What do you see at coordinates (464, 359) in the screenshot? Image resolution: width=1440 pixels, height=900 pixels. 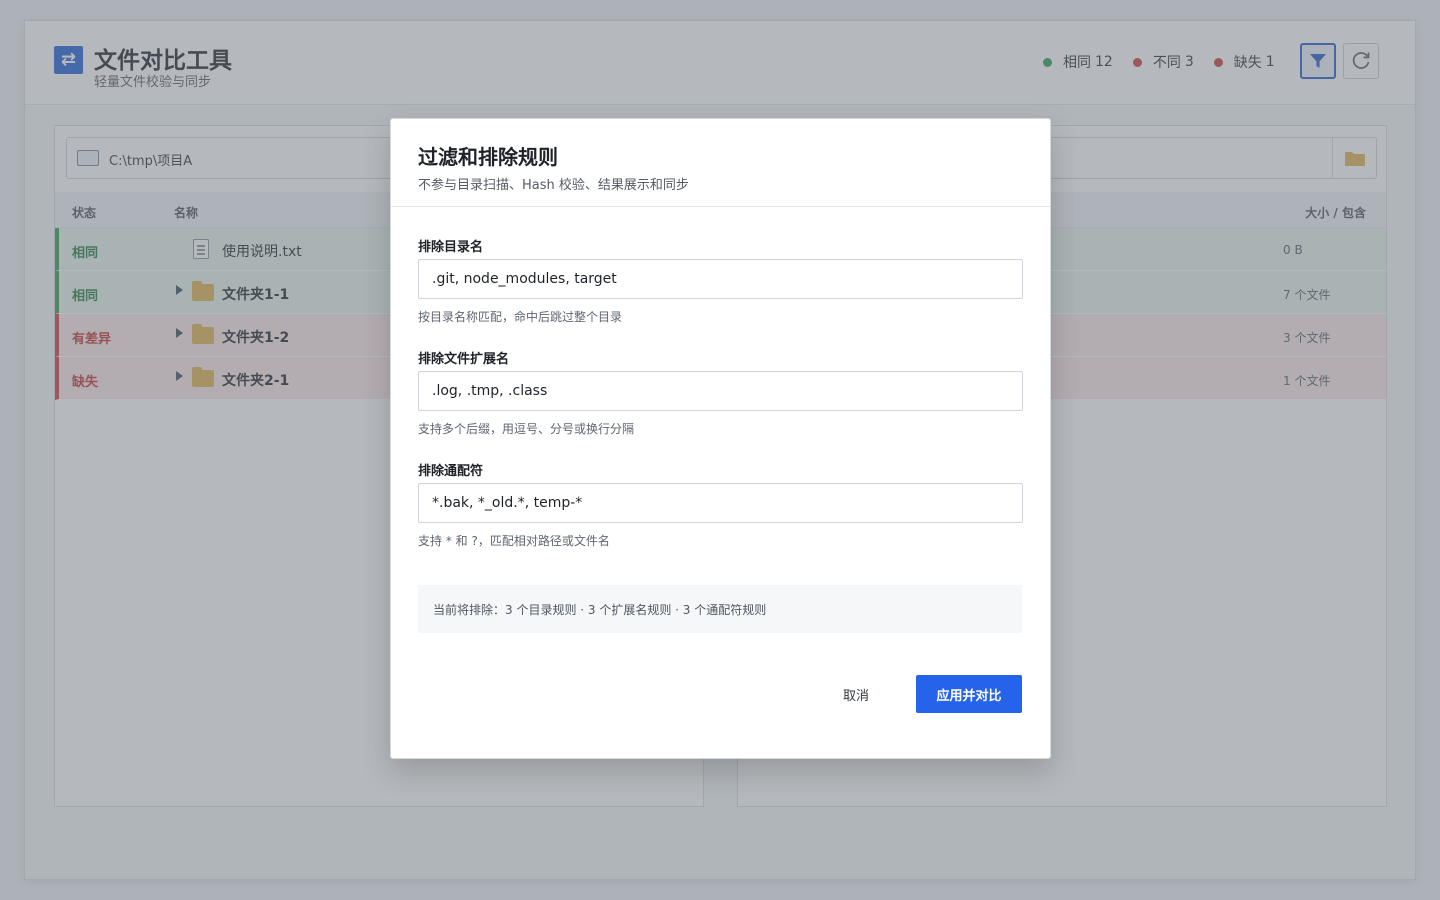 I see `exclude-ext-label: 排除文件扩展名` at bounding box center [464, 359].